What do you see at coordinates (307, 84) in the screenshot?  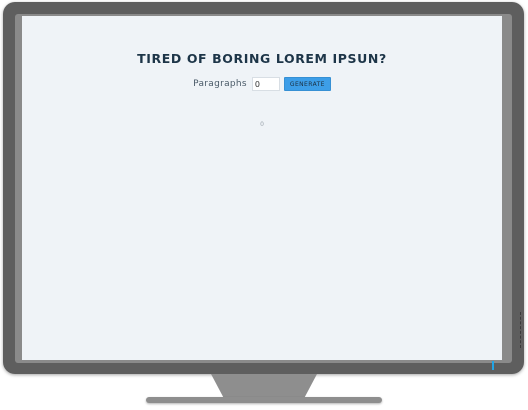 I see `generate-button: GENERATE` at bounding box center [307, 84].